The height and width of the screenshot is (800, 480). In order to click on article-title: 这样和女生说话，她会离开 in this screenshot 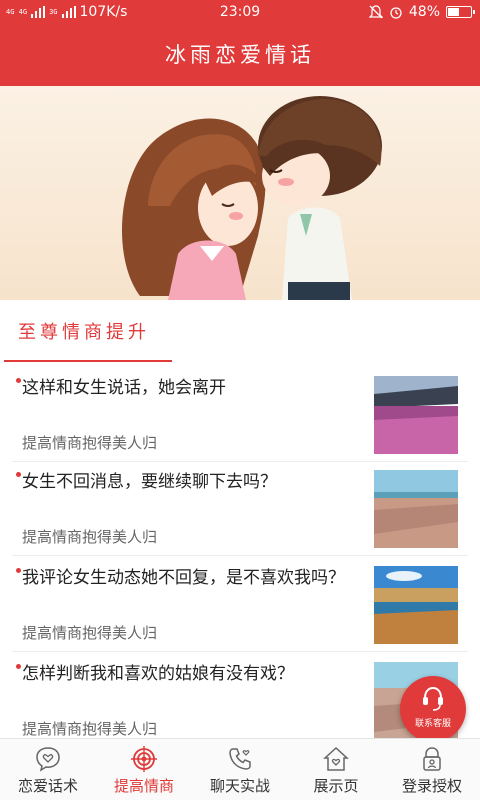, I will do `click(124, 388)`.